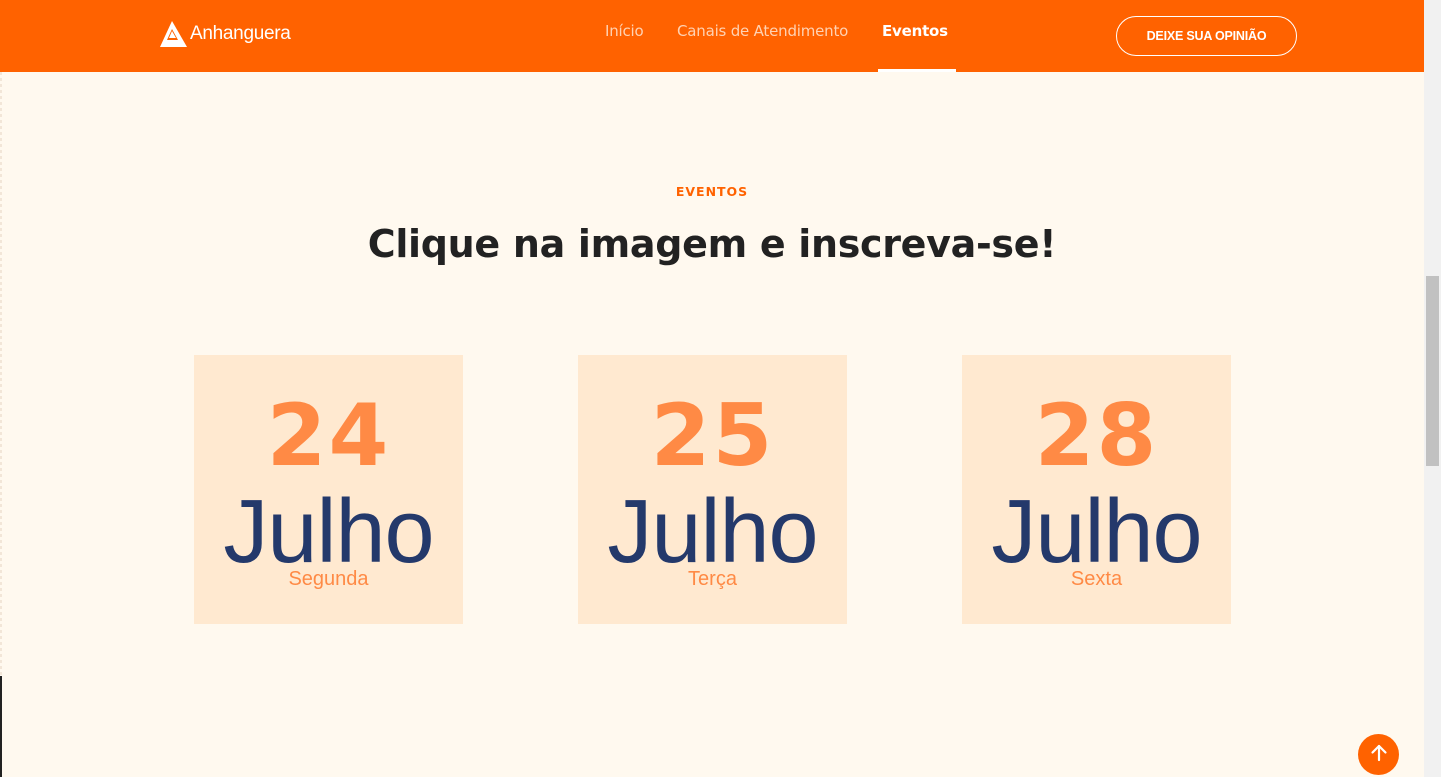  Describe the element at coordinates (762, 33) in the screenshot. I see `nav-link-canais-de-atendimento: Canais de Atendimento` at that location.